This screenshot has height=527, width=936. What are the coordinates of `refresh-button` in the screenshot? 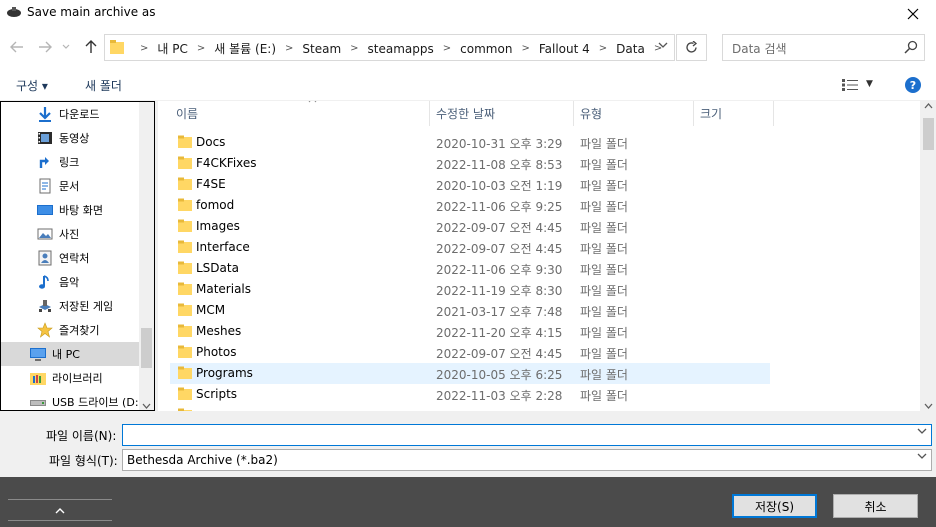 It's located at (691, 47).